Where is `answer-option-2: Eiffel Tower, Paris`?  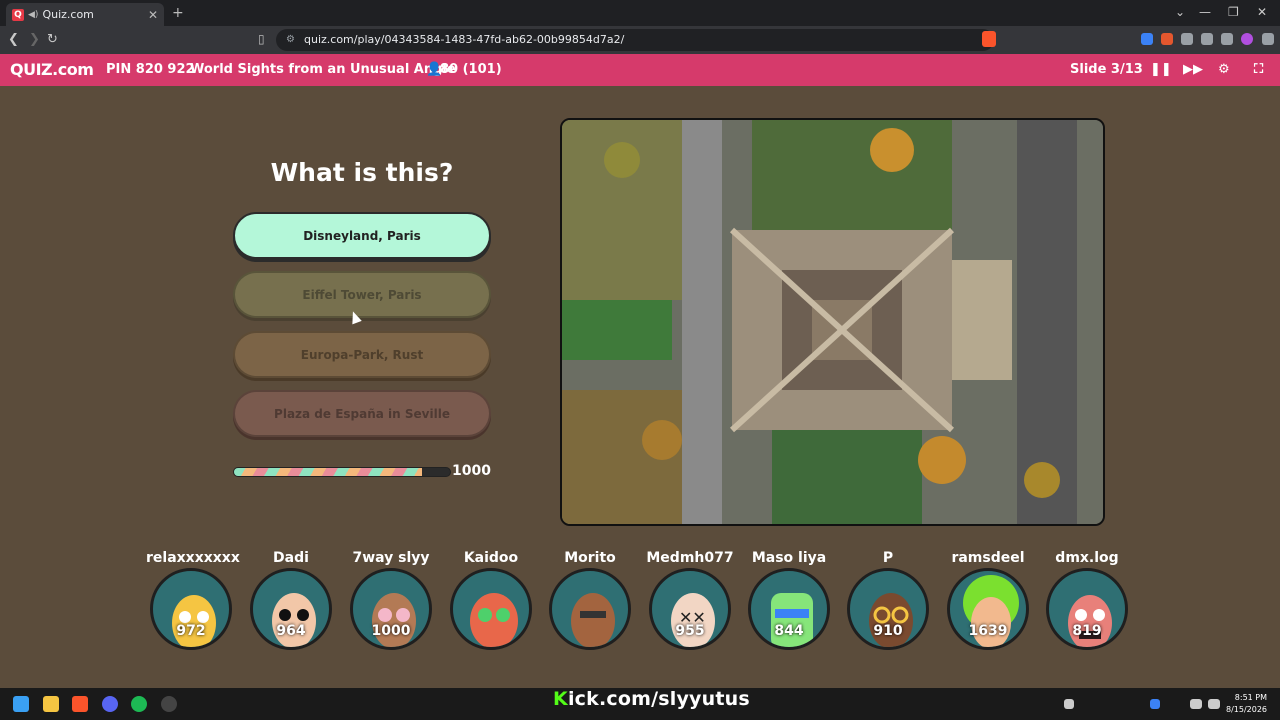 answer-option-2: Eiffel Tower, Paris is located at coordinates (362, 294).